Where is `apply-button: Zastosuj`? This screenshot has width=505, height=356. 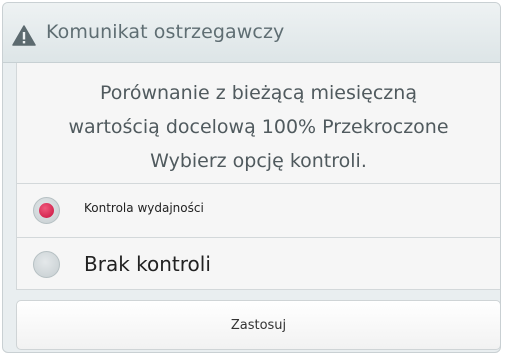
apply-button: Zastosuj is located at coordinates (258, 325).